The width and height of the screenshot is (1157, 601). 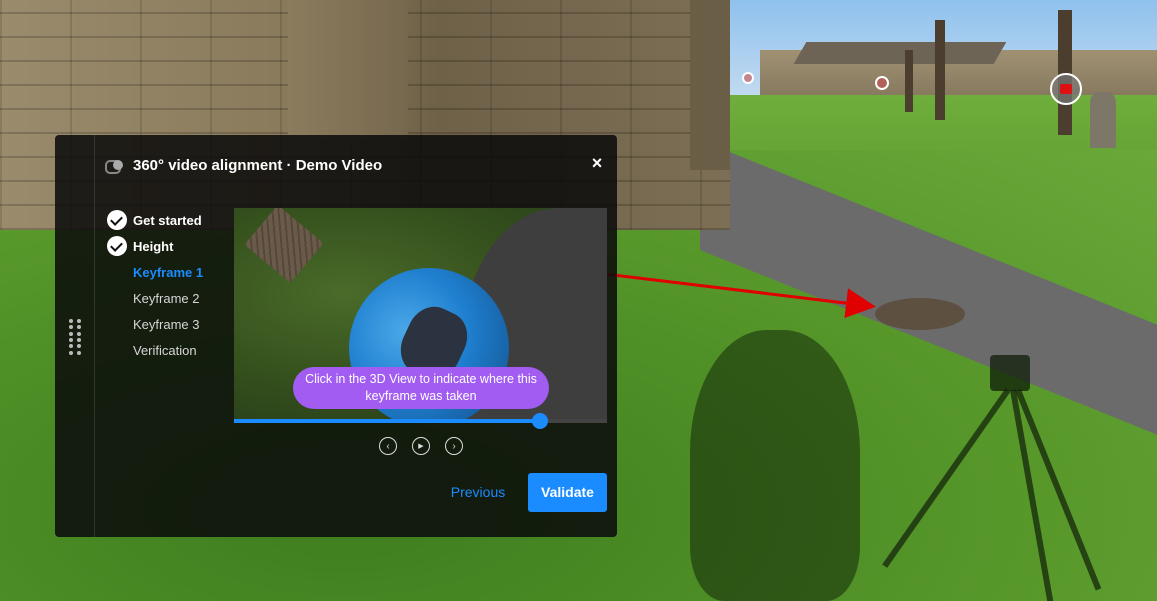 I want to click on chevron-right-icon: ›, so click(x=454, y=446).